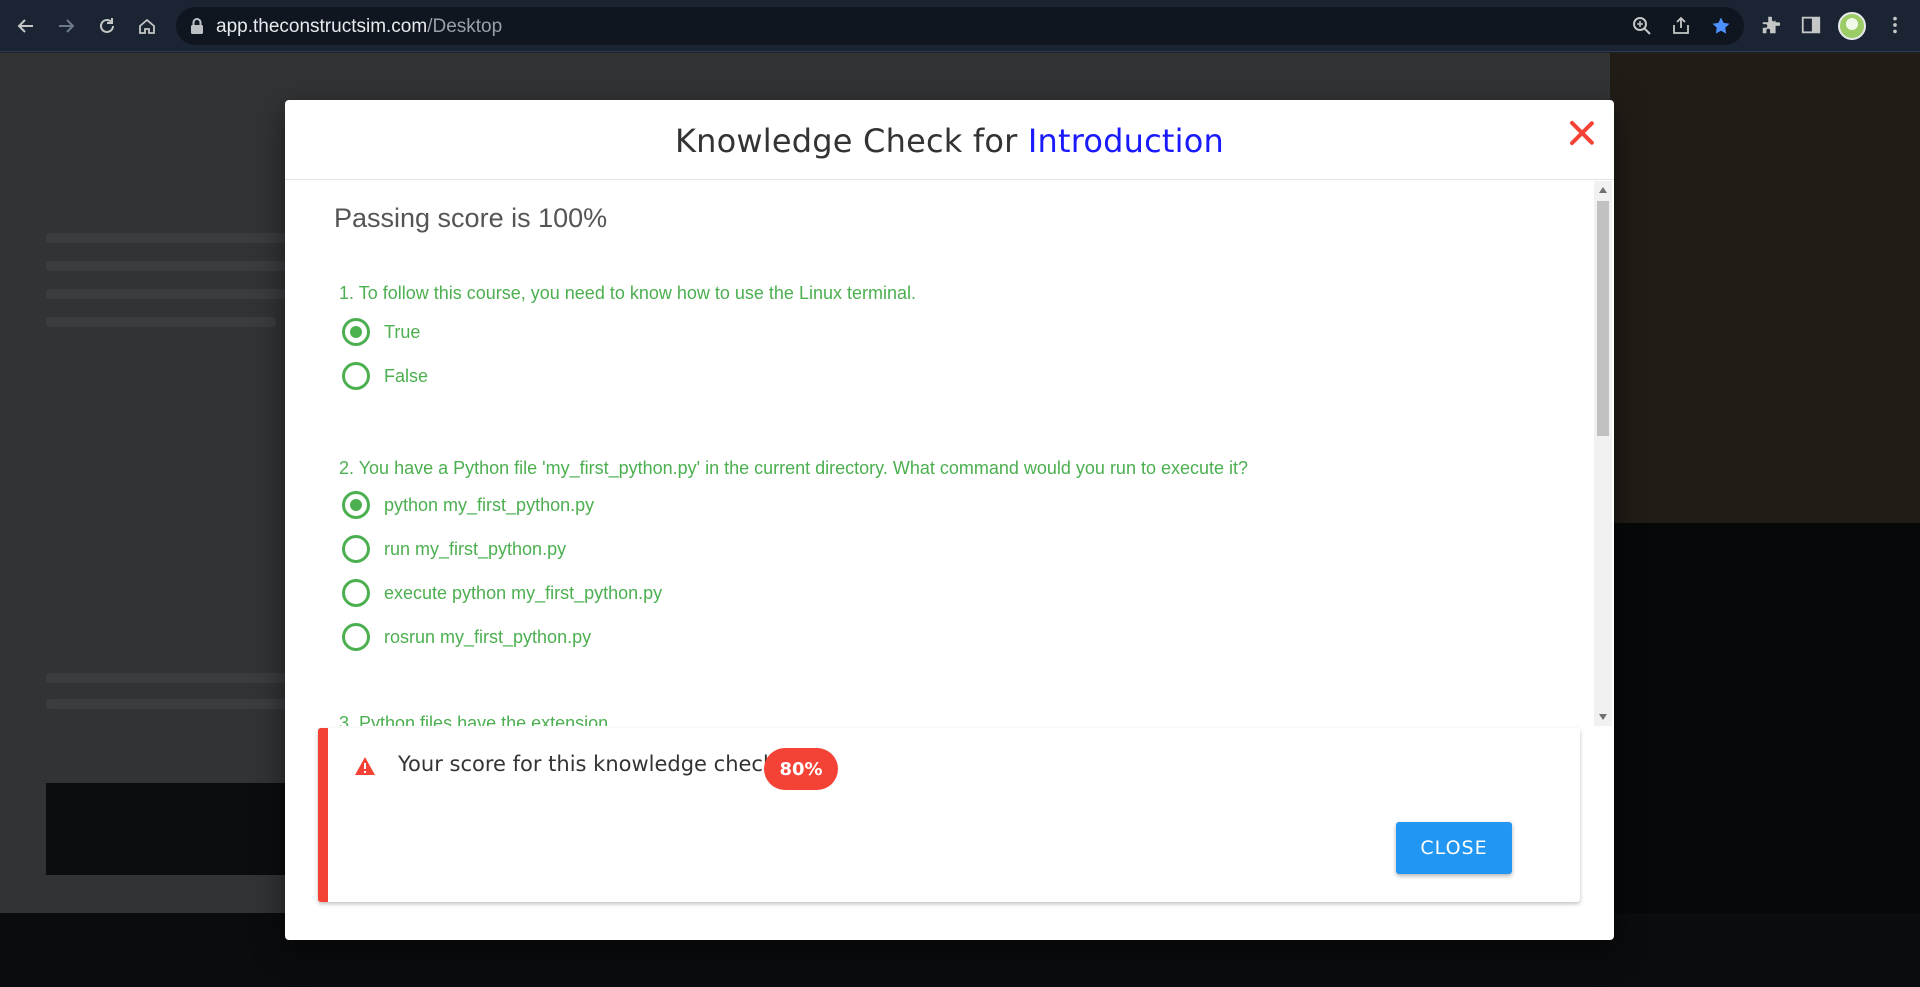 Image resolution: width=1920 pixels, height=987 pixels. What do you see at coordinates (474, 719) in the screenshot?
I see `question-3-text: 3. Python files have the extension` at bounding box center [474, 719].